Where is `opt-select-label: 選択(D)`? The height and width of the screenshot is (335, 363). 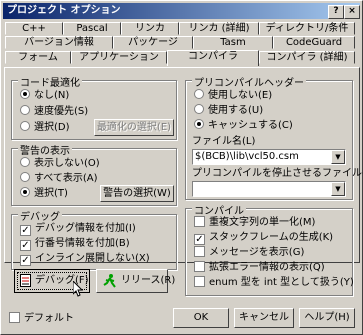
opt-select-label: 選択(D) is located at coordinates (52, 127).